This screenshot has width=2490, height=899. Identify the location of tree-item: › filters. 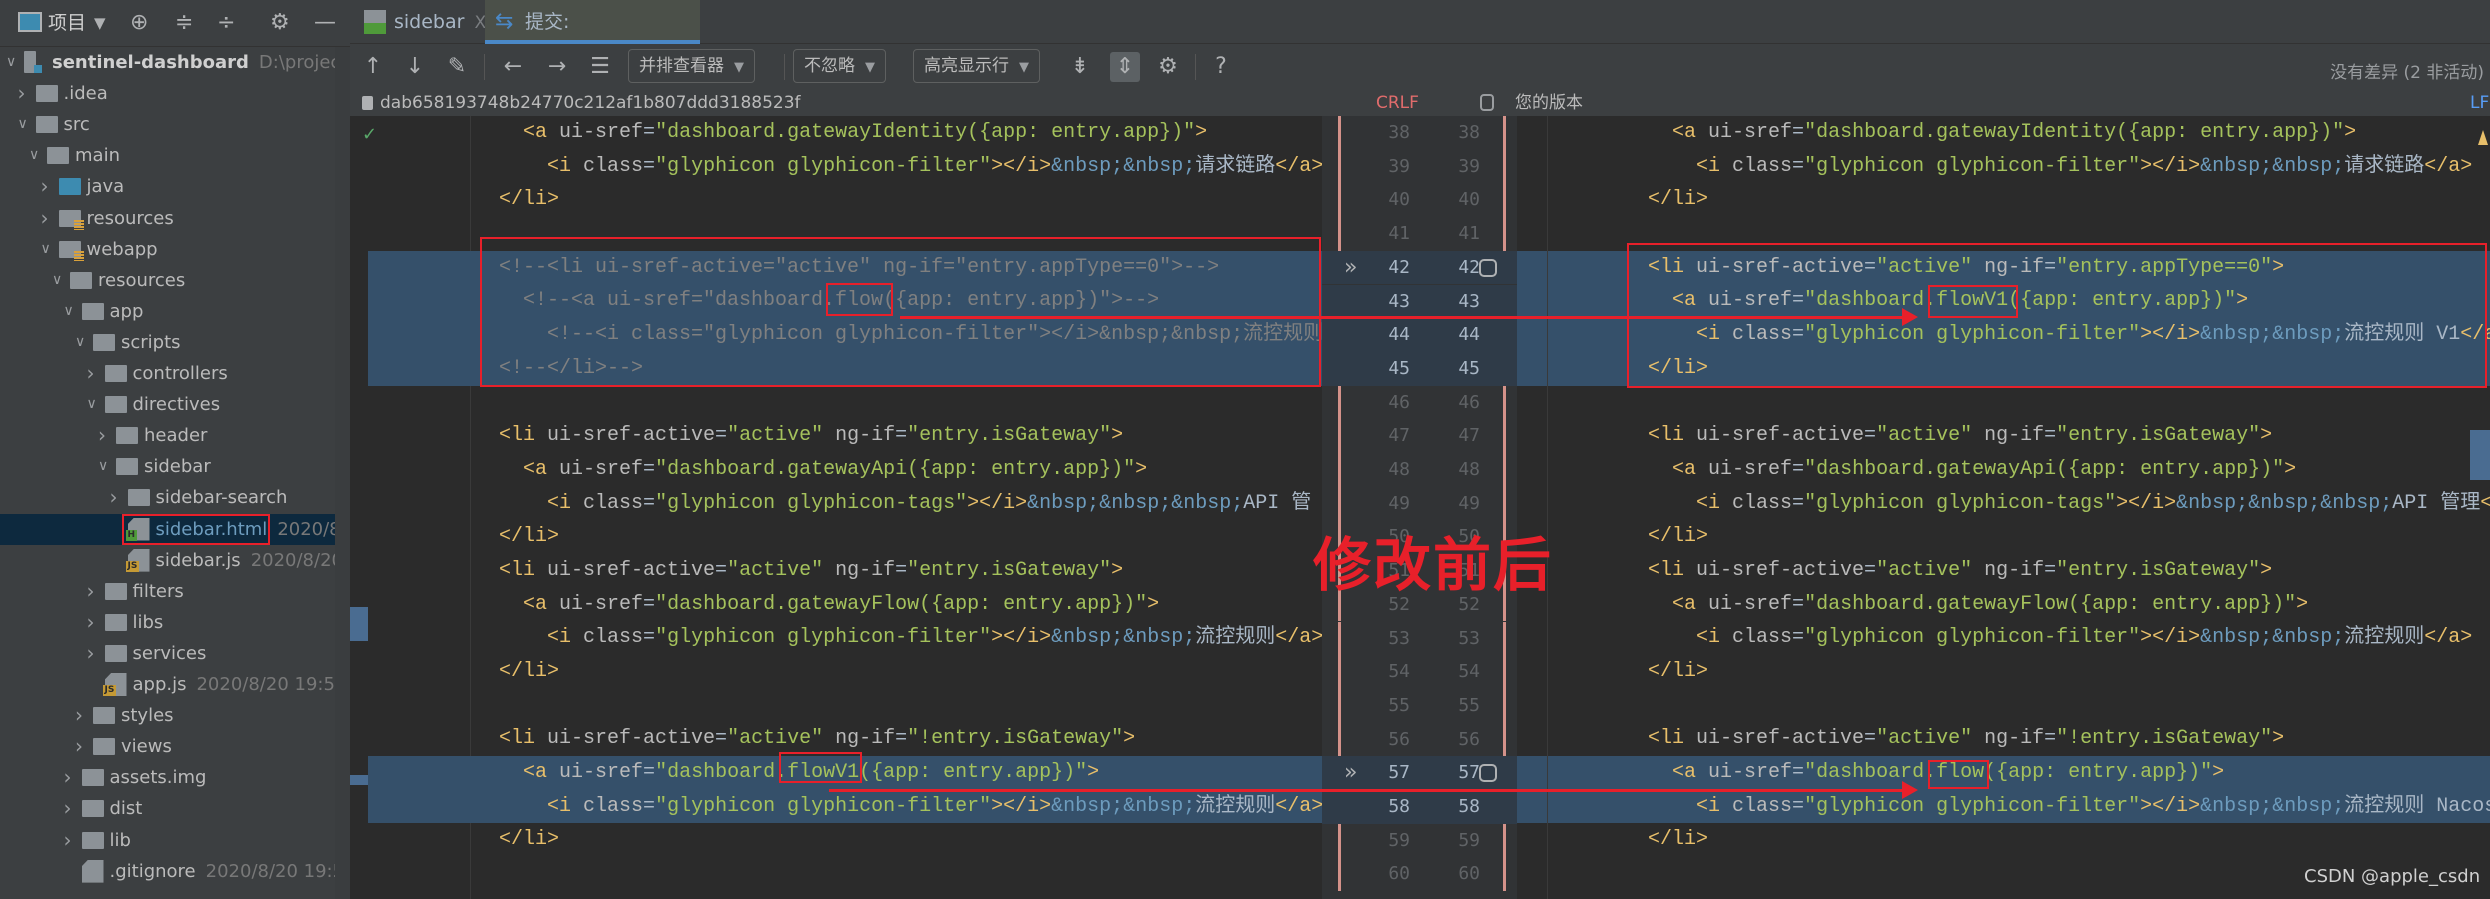
(175, 591).